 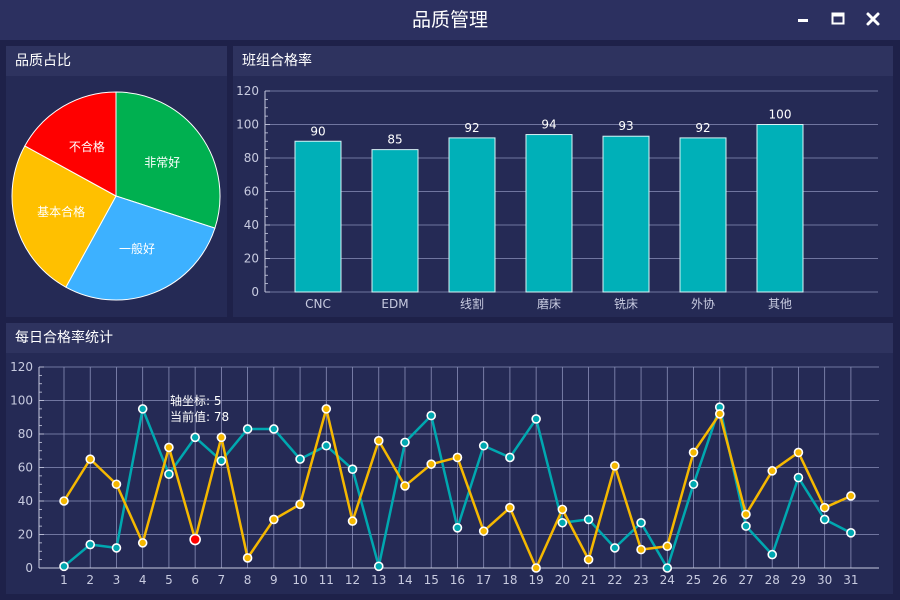 I want to click on panel-title: 品质占比, so click(x=43, y=61).